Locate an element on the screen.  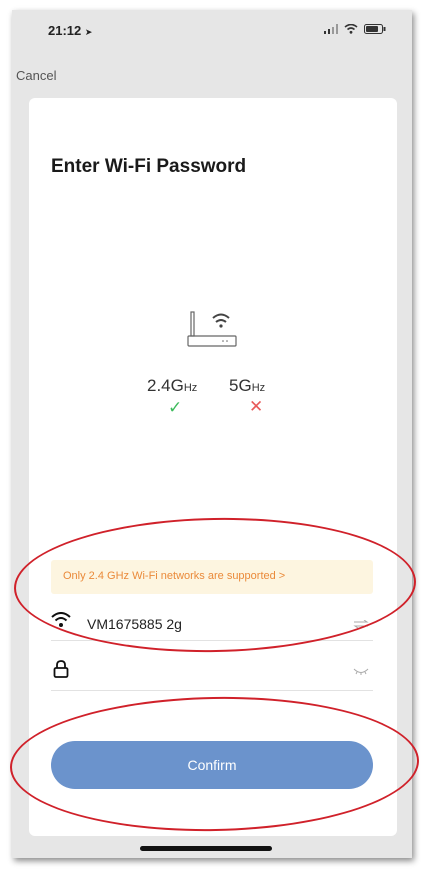
location-arrow-icon: ➤ is located at coordinates (88, 32).